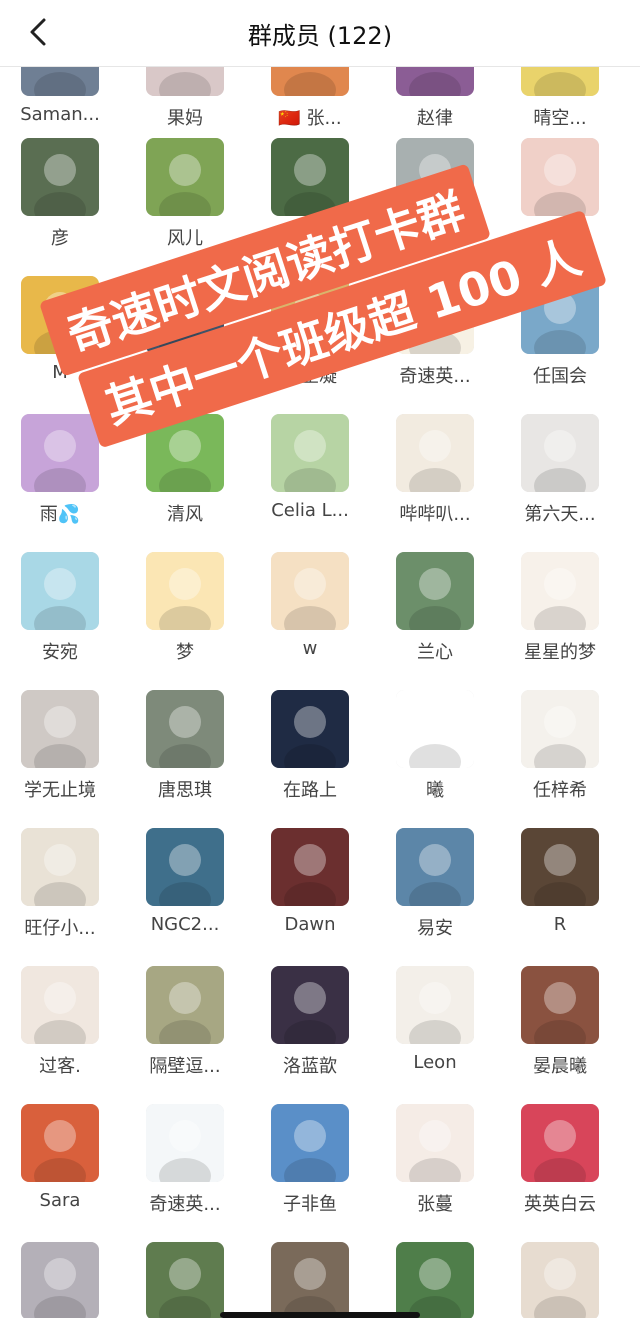  I want to click on member-item: 任国会, so click(560, 331).